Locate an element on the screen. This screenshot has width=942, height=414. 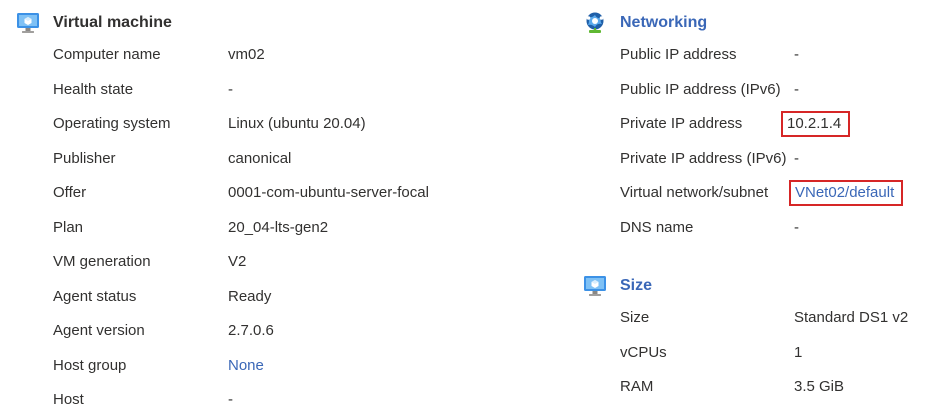
virtual-network-label: Virtual network/subnet is located at coordinates (694, 192).